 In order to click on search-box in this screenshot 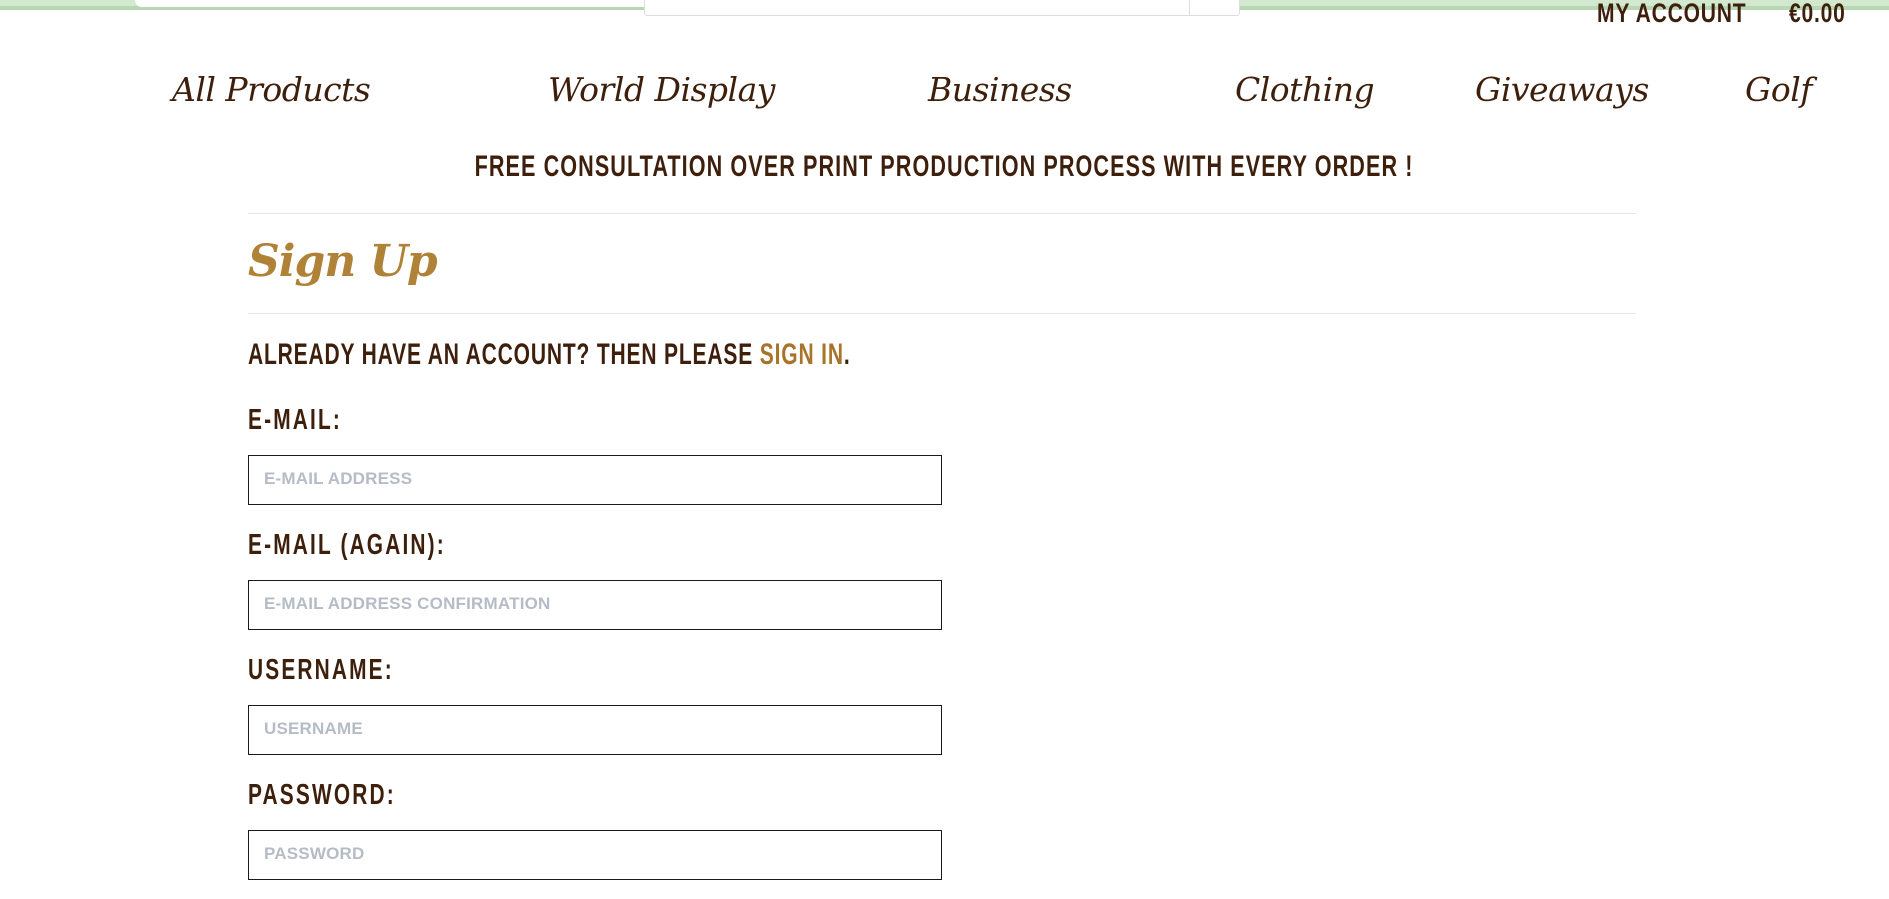, I will do `click(942, 8)`.